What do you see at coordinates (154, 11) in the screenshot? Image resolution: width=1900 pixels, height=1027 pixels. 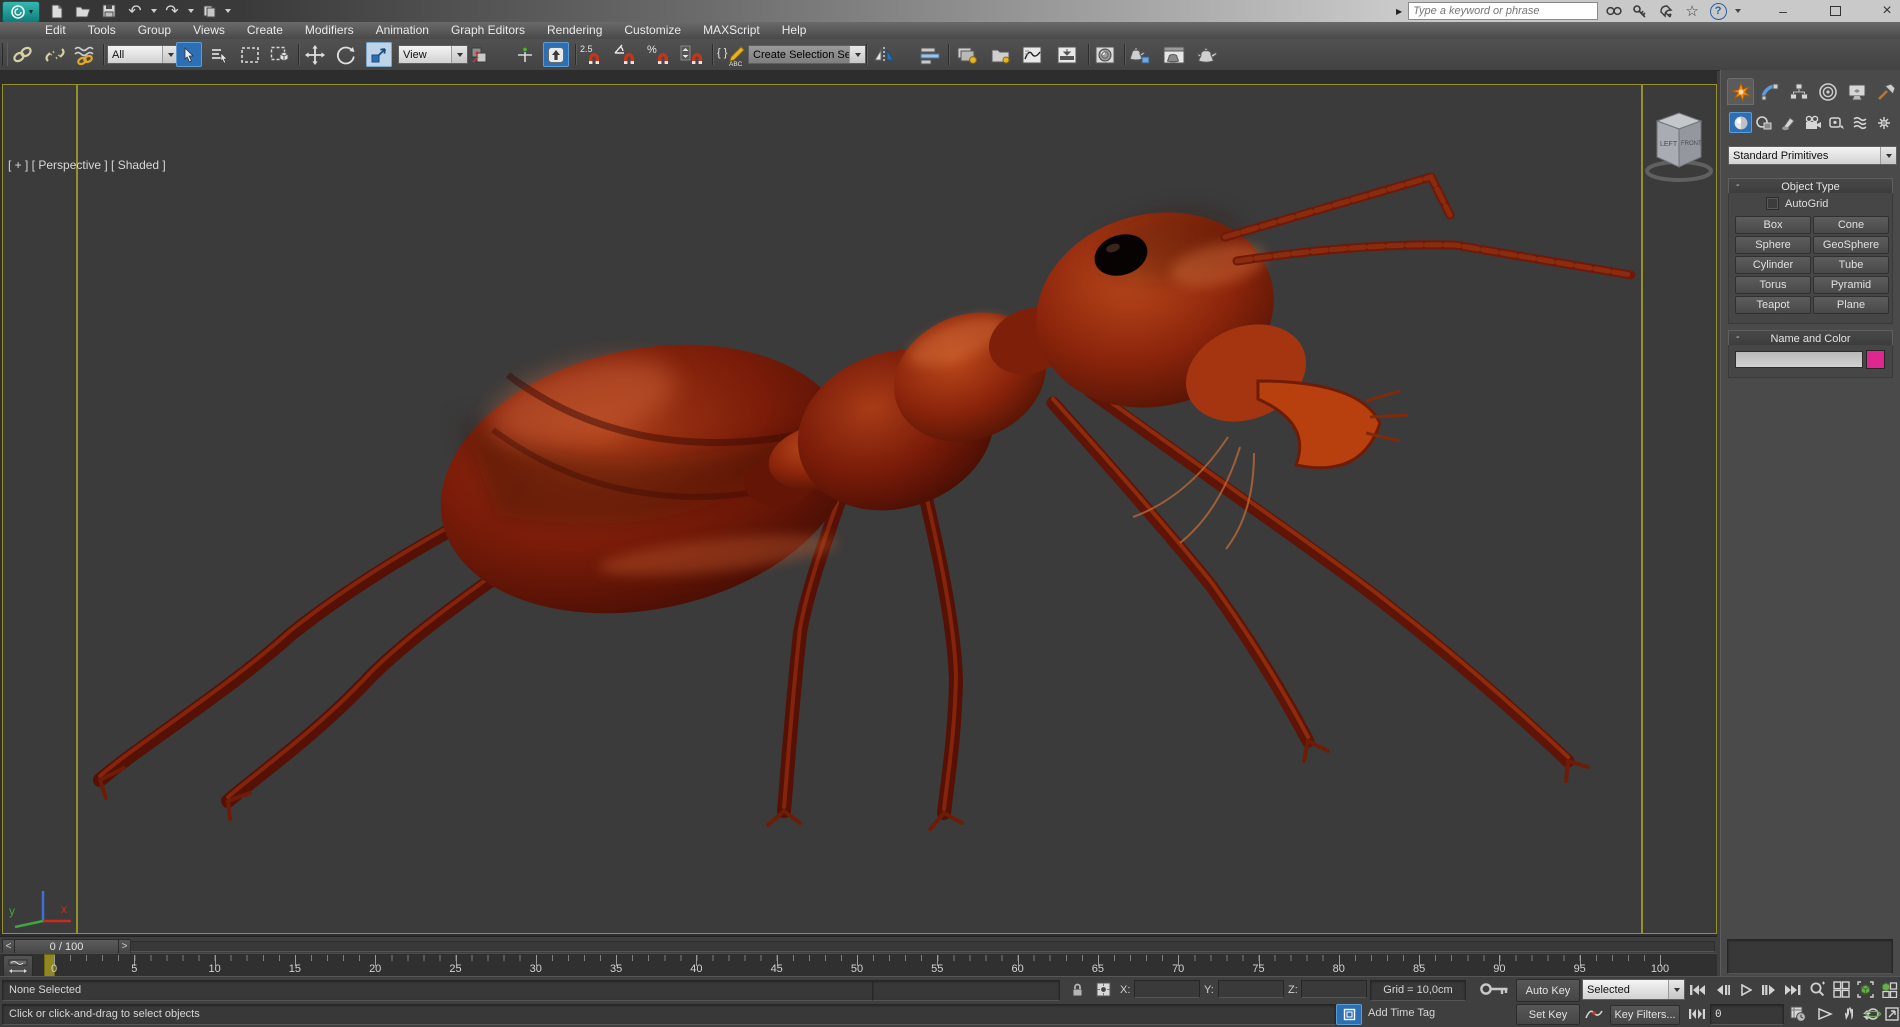 I see `undo-history-caret-icon` at bounding box center [154, 11].